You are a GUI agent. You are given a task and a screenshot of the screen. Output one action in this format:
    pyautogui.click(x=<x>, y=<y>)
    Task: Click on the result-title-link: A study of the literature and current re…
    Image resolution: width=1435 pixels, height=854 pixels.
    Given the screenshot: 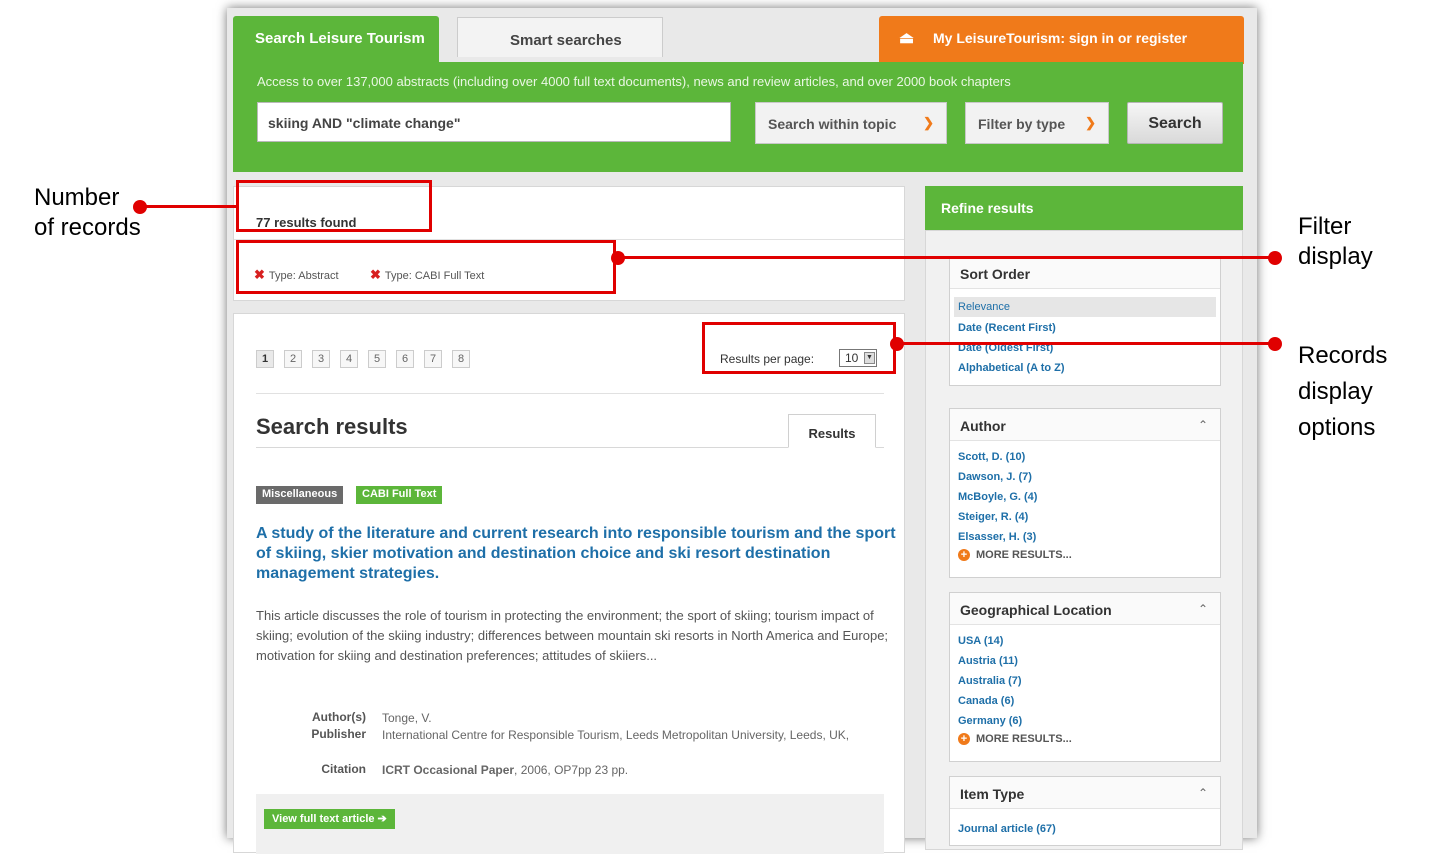 What is the action you would take?
    pyautogui.click(x=576, y=554)
    